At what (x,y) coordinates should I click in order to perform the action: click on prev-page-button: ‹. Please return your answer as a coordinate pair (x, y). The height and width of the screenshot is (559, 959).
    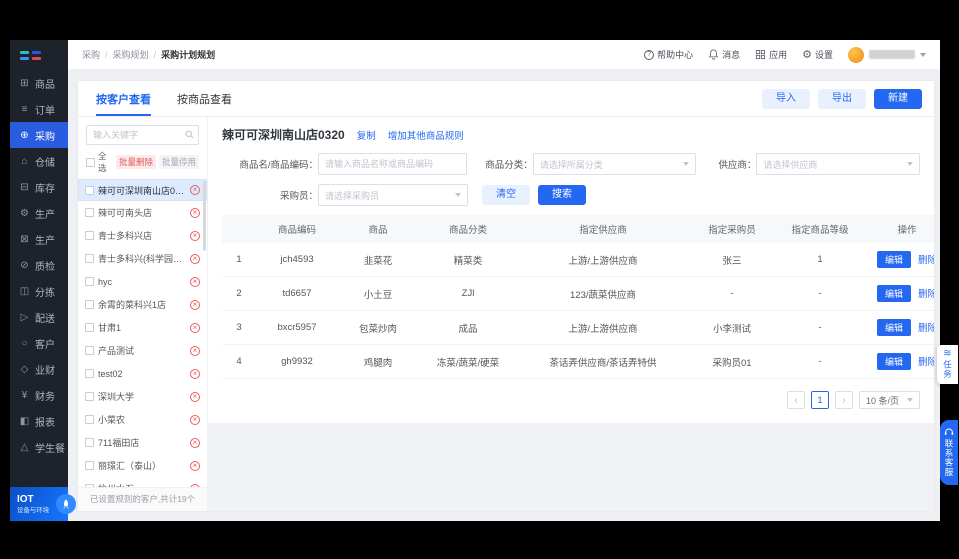
    Looking at the image, I should click on (795, 400).